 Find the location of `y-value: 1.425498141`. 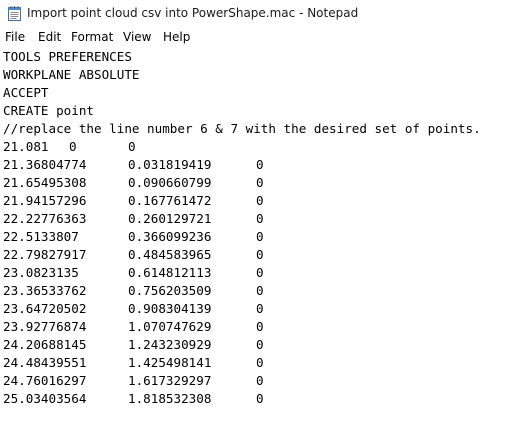

y-value: 1.425498141 is located at coordinates (170, 362).